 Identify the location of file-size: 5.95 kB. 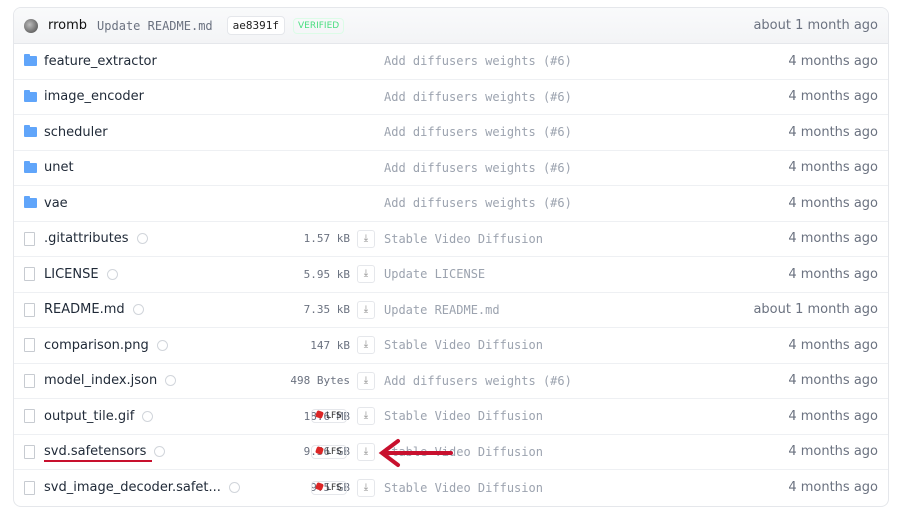
(326, 274).